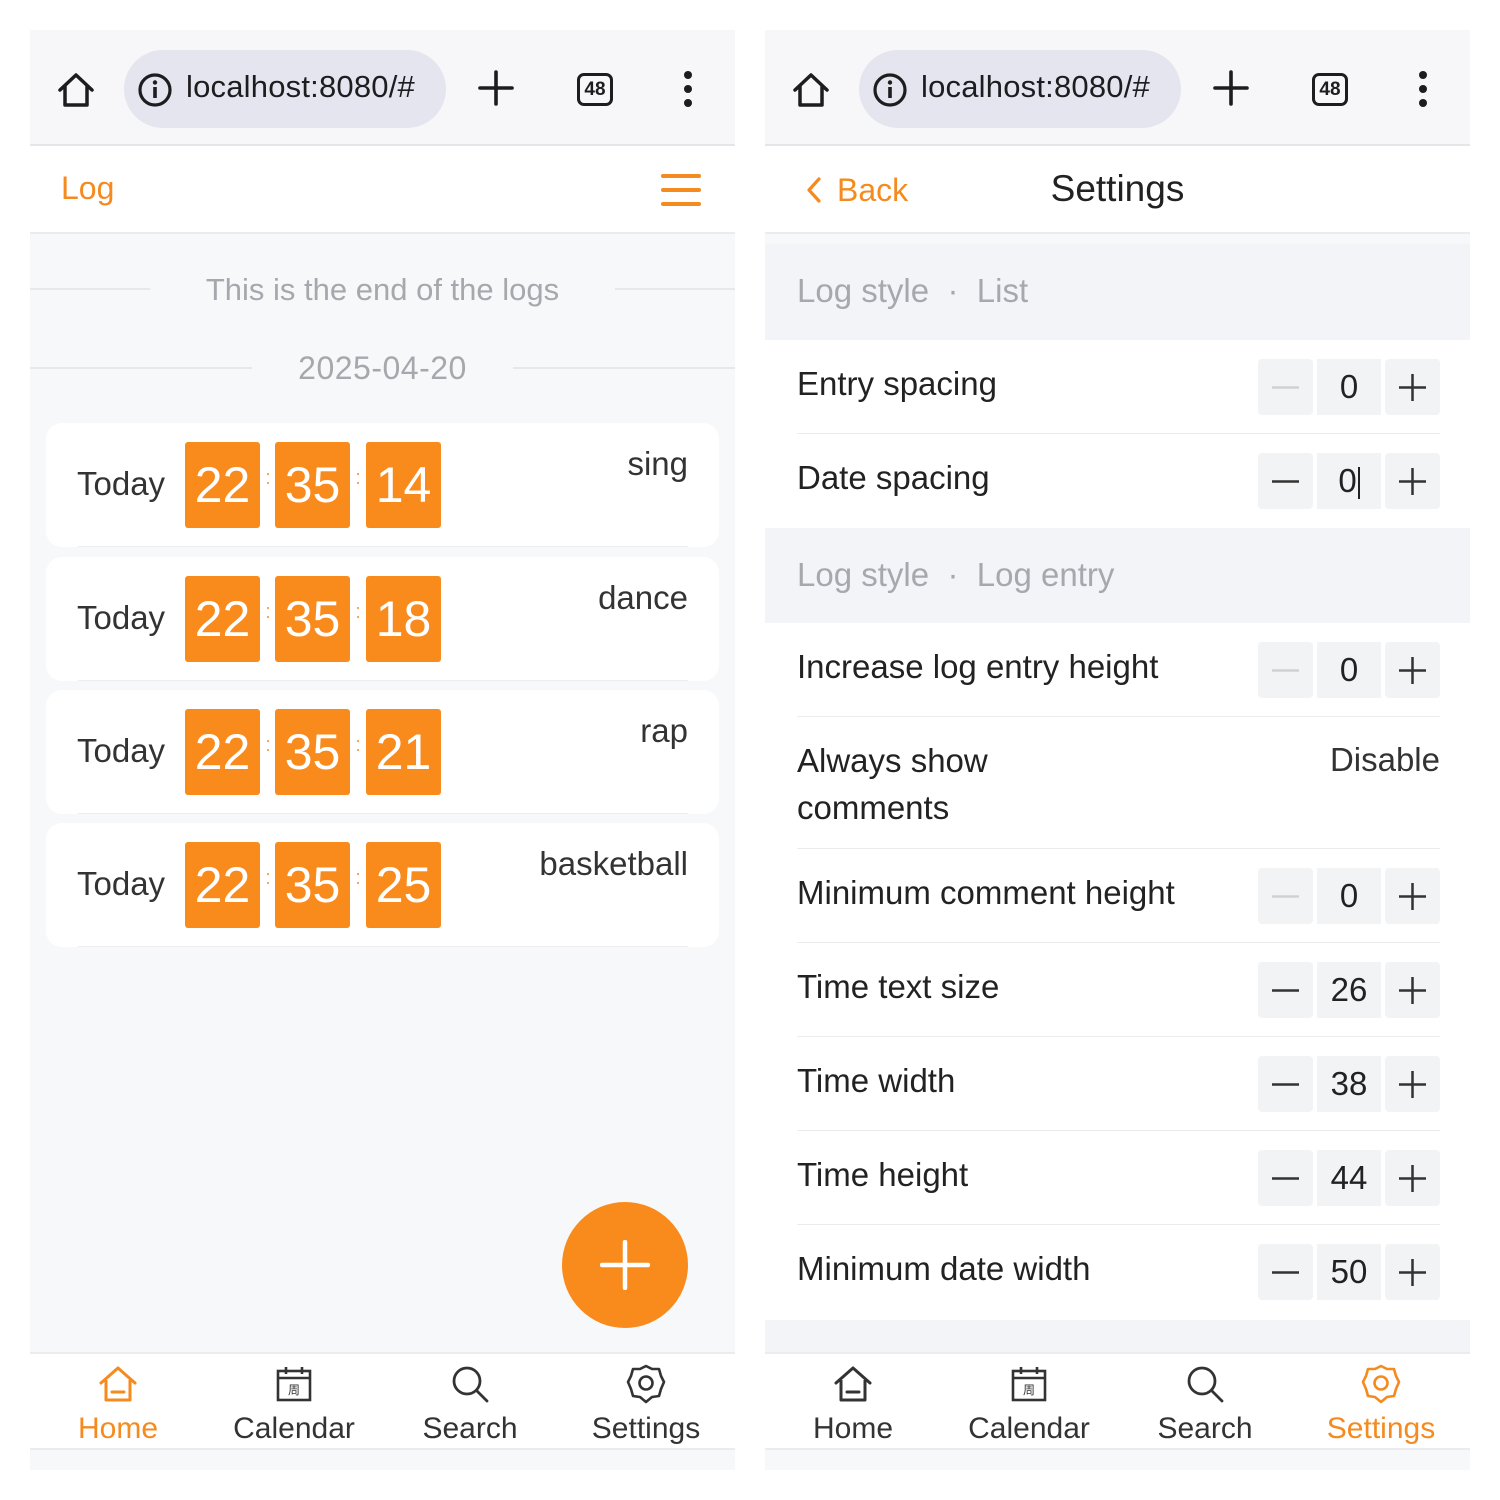 This screenshot has height=1500, width=1500. What do you see at coordinates (294, 1428) in the screenshot?
I see `tab-calendar-label: Calendar` at bounding box center [294, 1428].